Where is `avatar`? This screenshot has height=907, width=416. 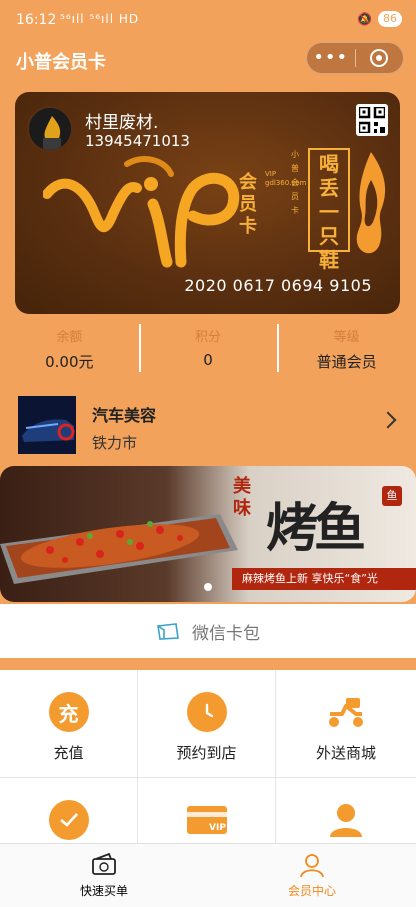
avatar is located at coordinates (50, 129).